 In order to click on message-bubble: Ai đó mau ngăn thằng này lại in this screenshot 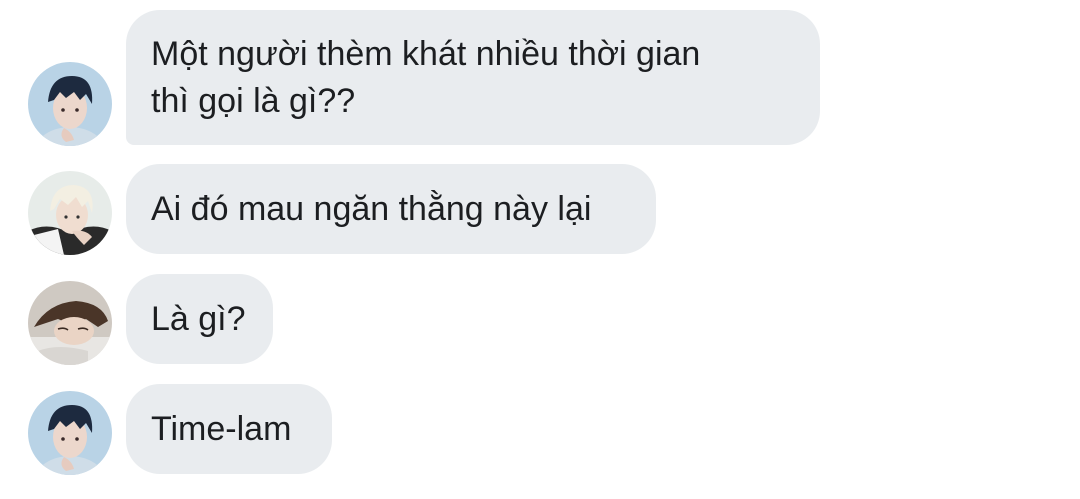, I will do `click(391, 209)`.